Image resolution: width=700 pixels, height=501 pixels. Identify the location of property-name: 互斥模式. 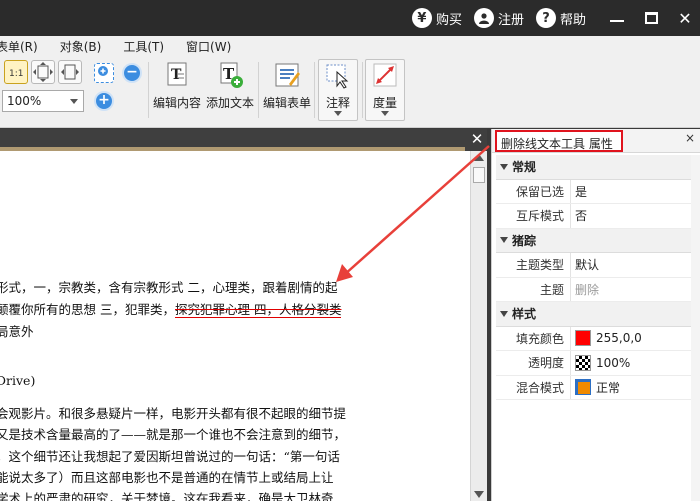
(539, 216).